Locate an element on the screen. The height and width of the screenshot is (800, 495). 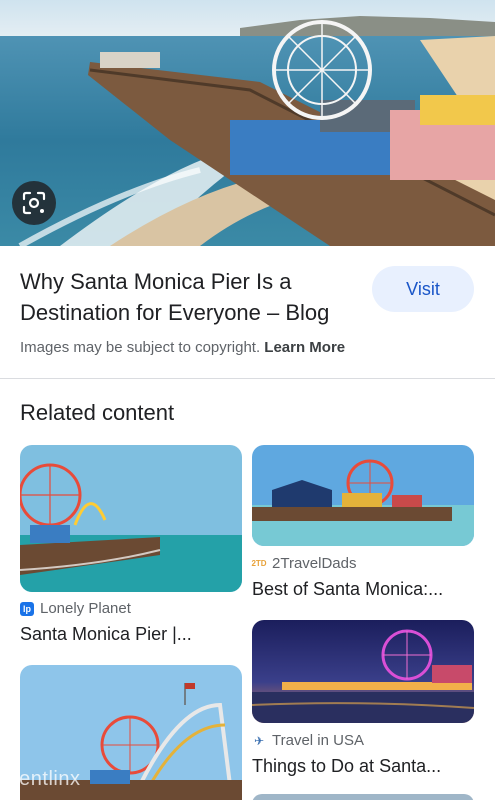
watermark: rentlinx is located at coordinates (46, 779).